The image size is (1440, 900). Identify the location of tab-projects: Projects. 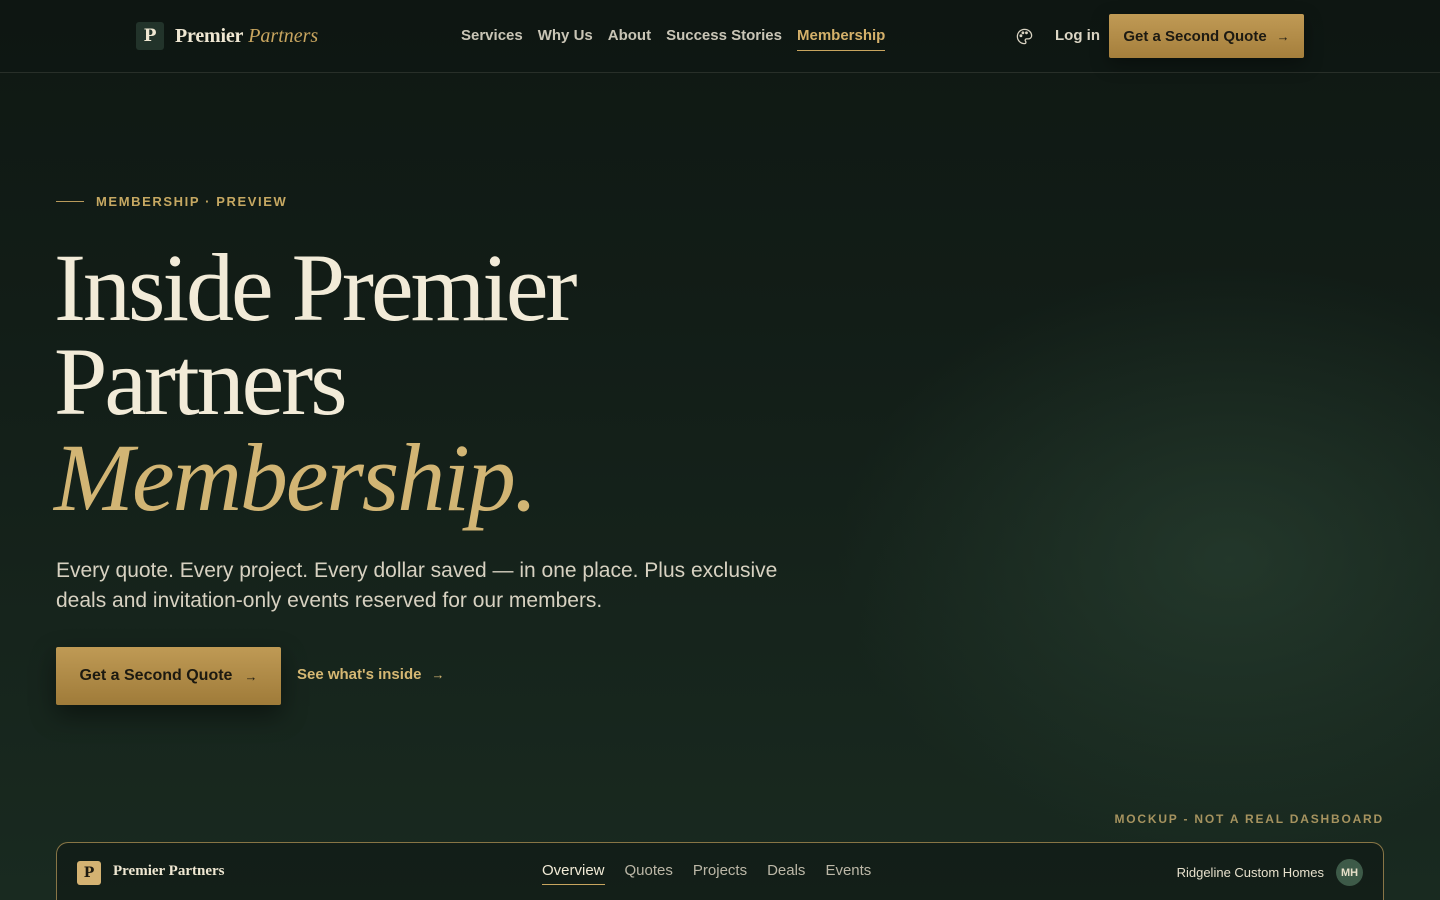
(720, 873).